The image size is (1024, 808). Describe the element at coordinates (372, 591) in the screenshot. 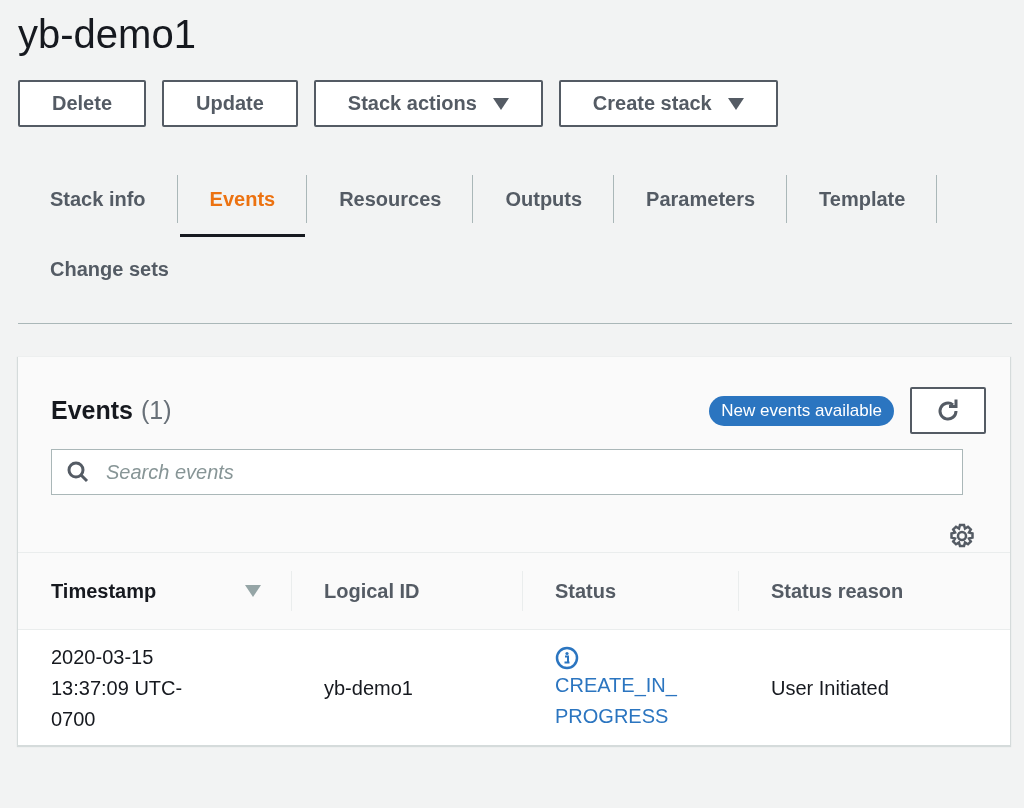

I see `column-header: Logical ID` at that location.